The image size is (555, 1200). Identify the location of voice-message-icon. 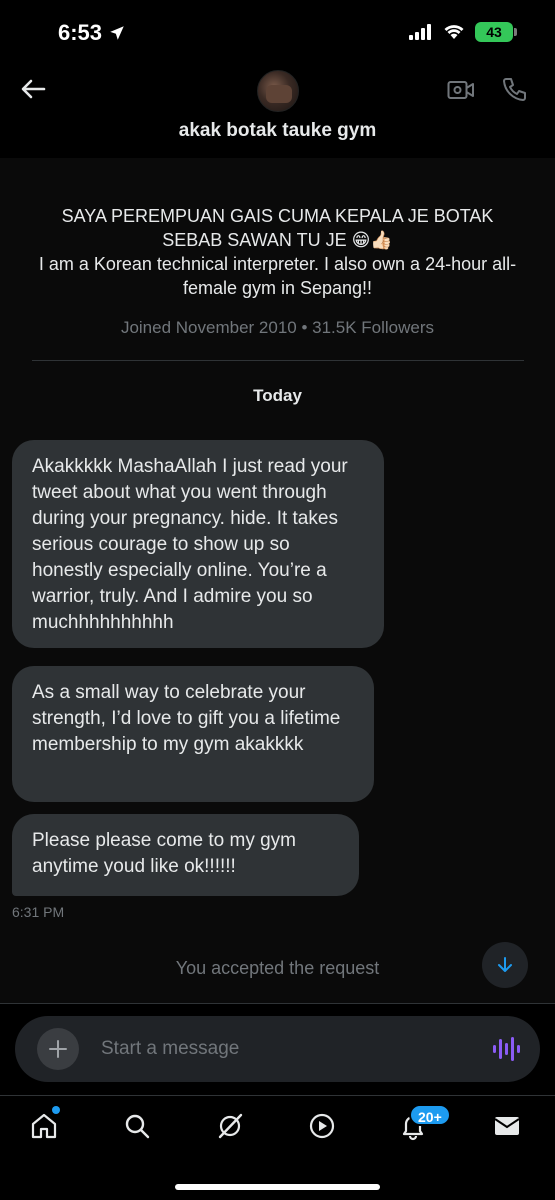
(506, 1049).